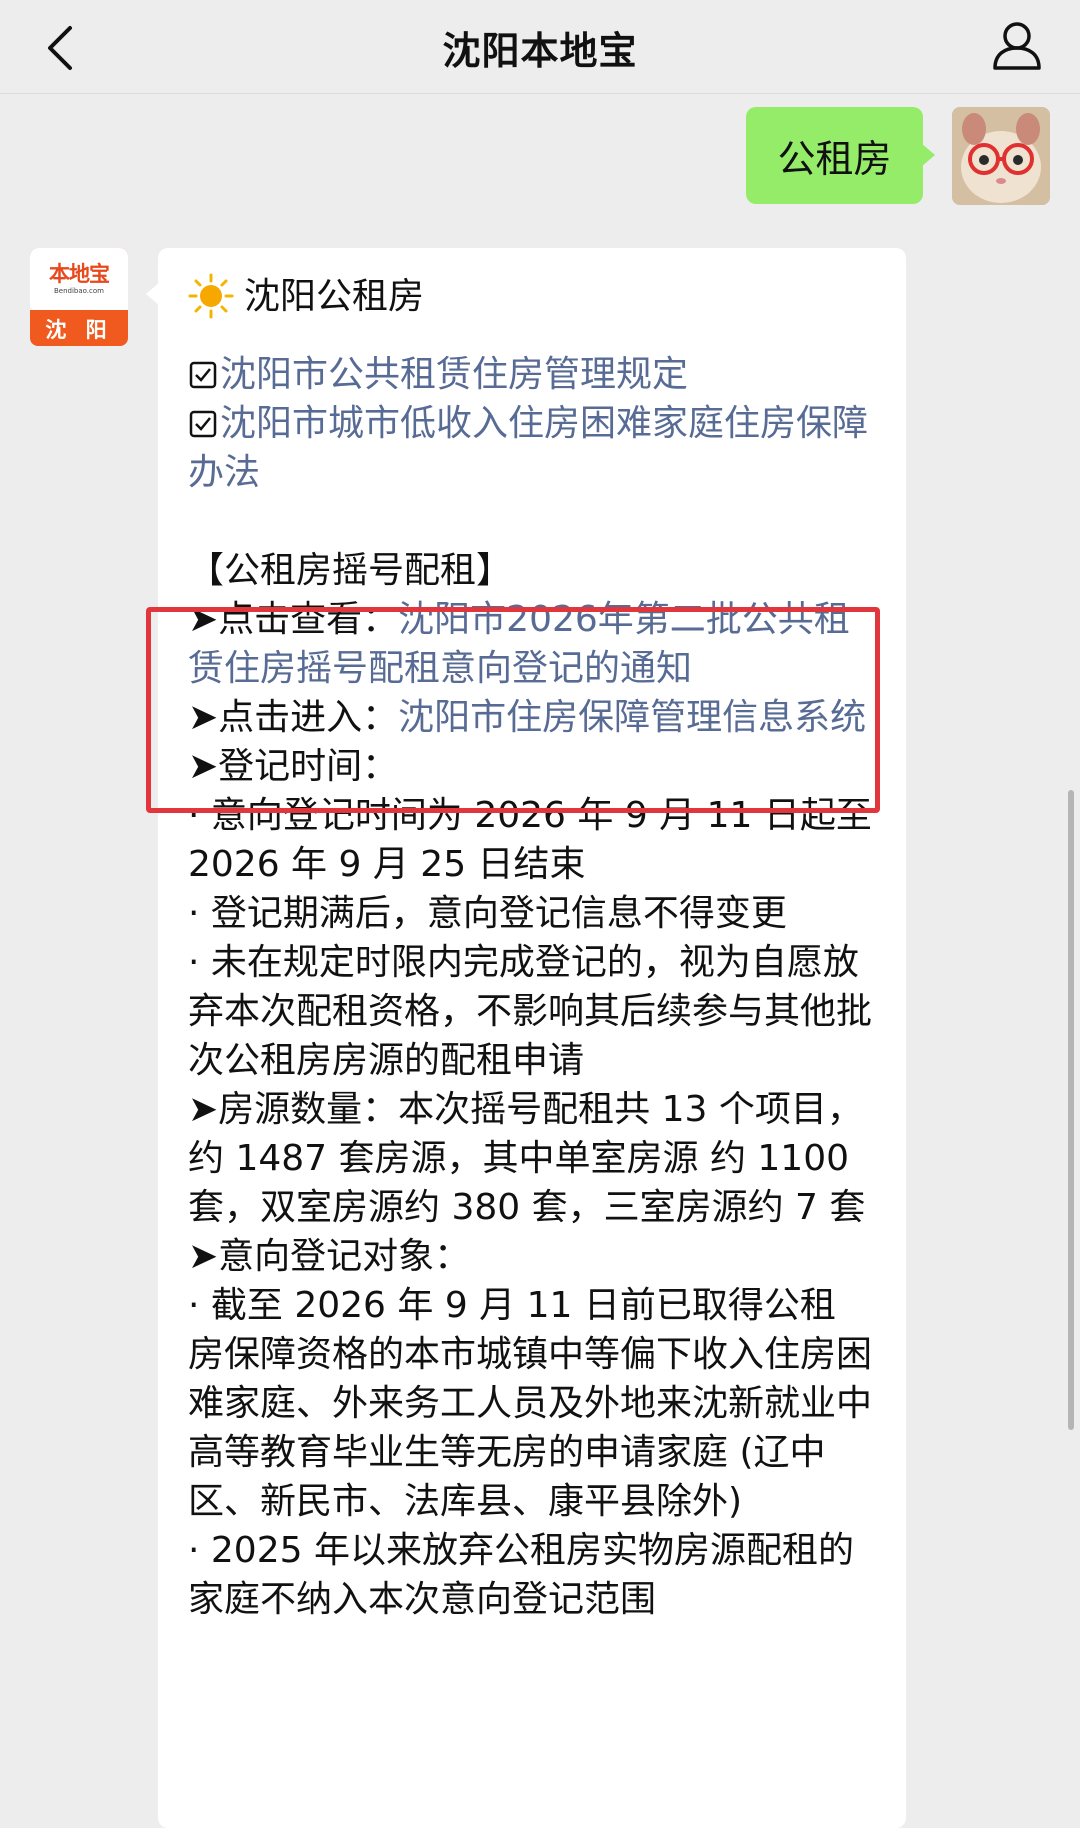  I want to click on body-line: ➤登记时间：, so click(293, 766).